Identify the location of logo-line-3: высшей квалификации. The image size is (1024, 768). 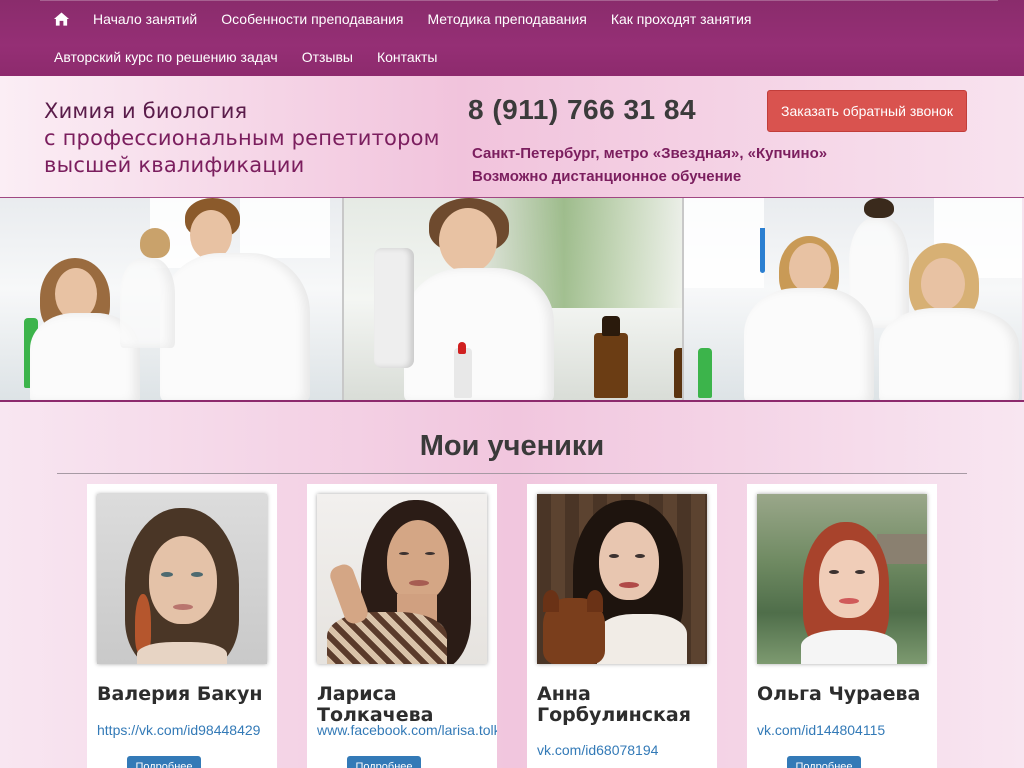
(174, 165).